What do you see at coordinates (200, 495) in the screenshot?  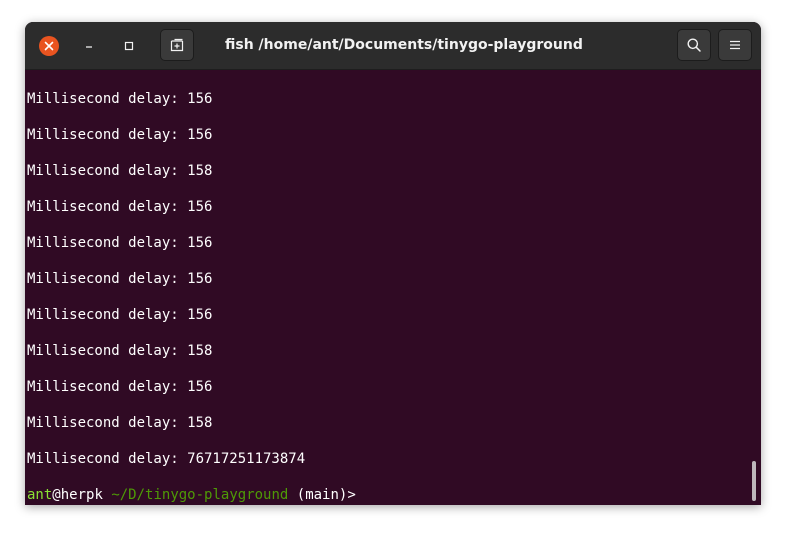 I see `prompt-path: ~/D/tinygo-playground` at bounding box center [200, 495].